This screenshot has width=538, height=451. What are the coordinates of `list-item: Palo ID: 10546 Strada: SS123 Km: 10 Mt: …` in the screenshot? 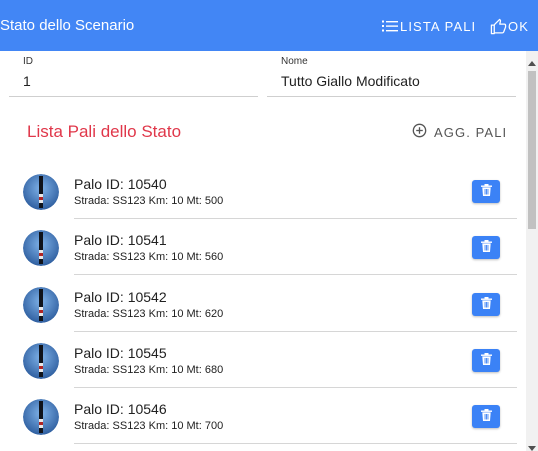 It's located at (260, 416).